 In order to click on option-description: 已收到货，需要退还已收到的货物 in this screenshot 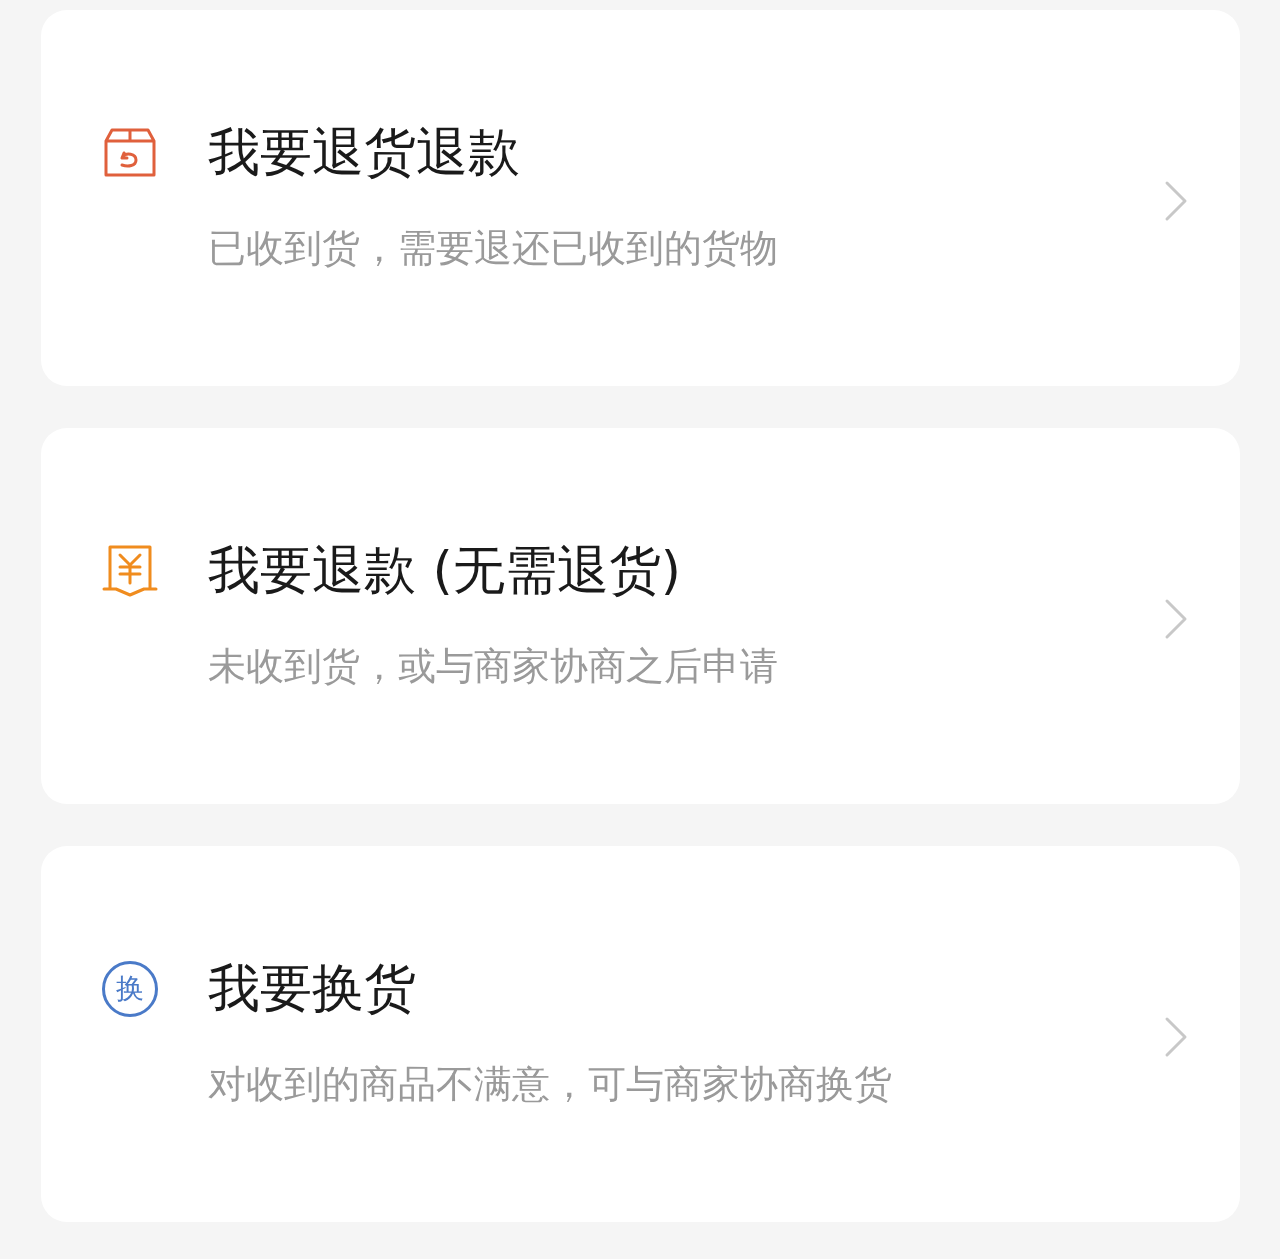, I will do `click(493, 248)`.